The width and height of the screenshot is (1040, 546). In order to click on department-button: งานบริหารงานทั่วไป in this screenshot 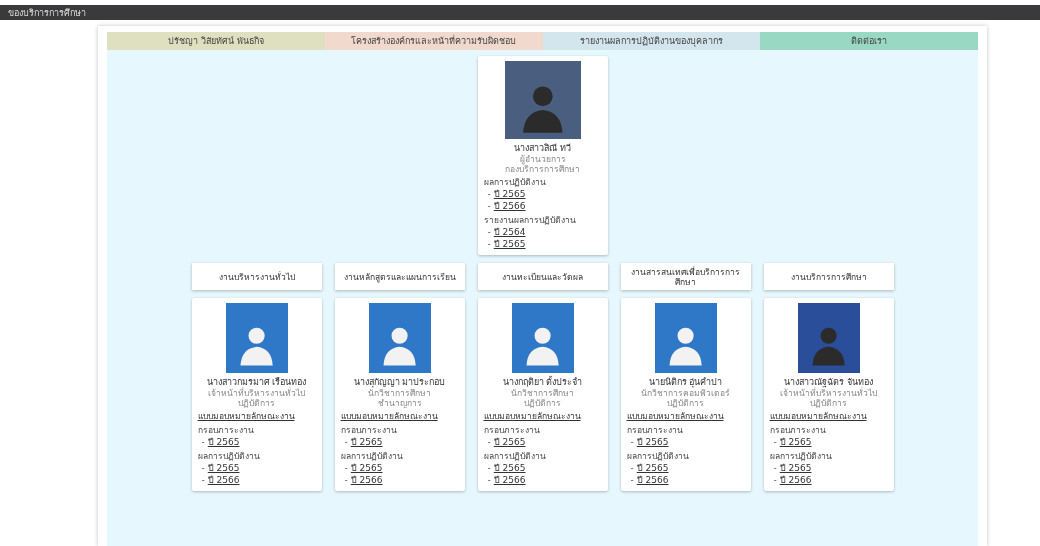, I will do `click(256, 276)`.